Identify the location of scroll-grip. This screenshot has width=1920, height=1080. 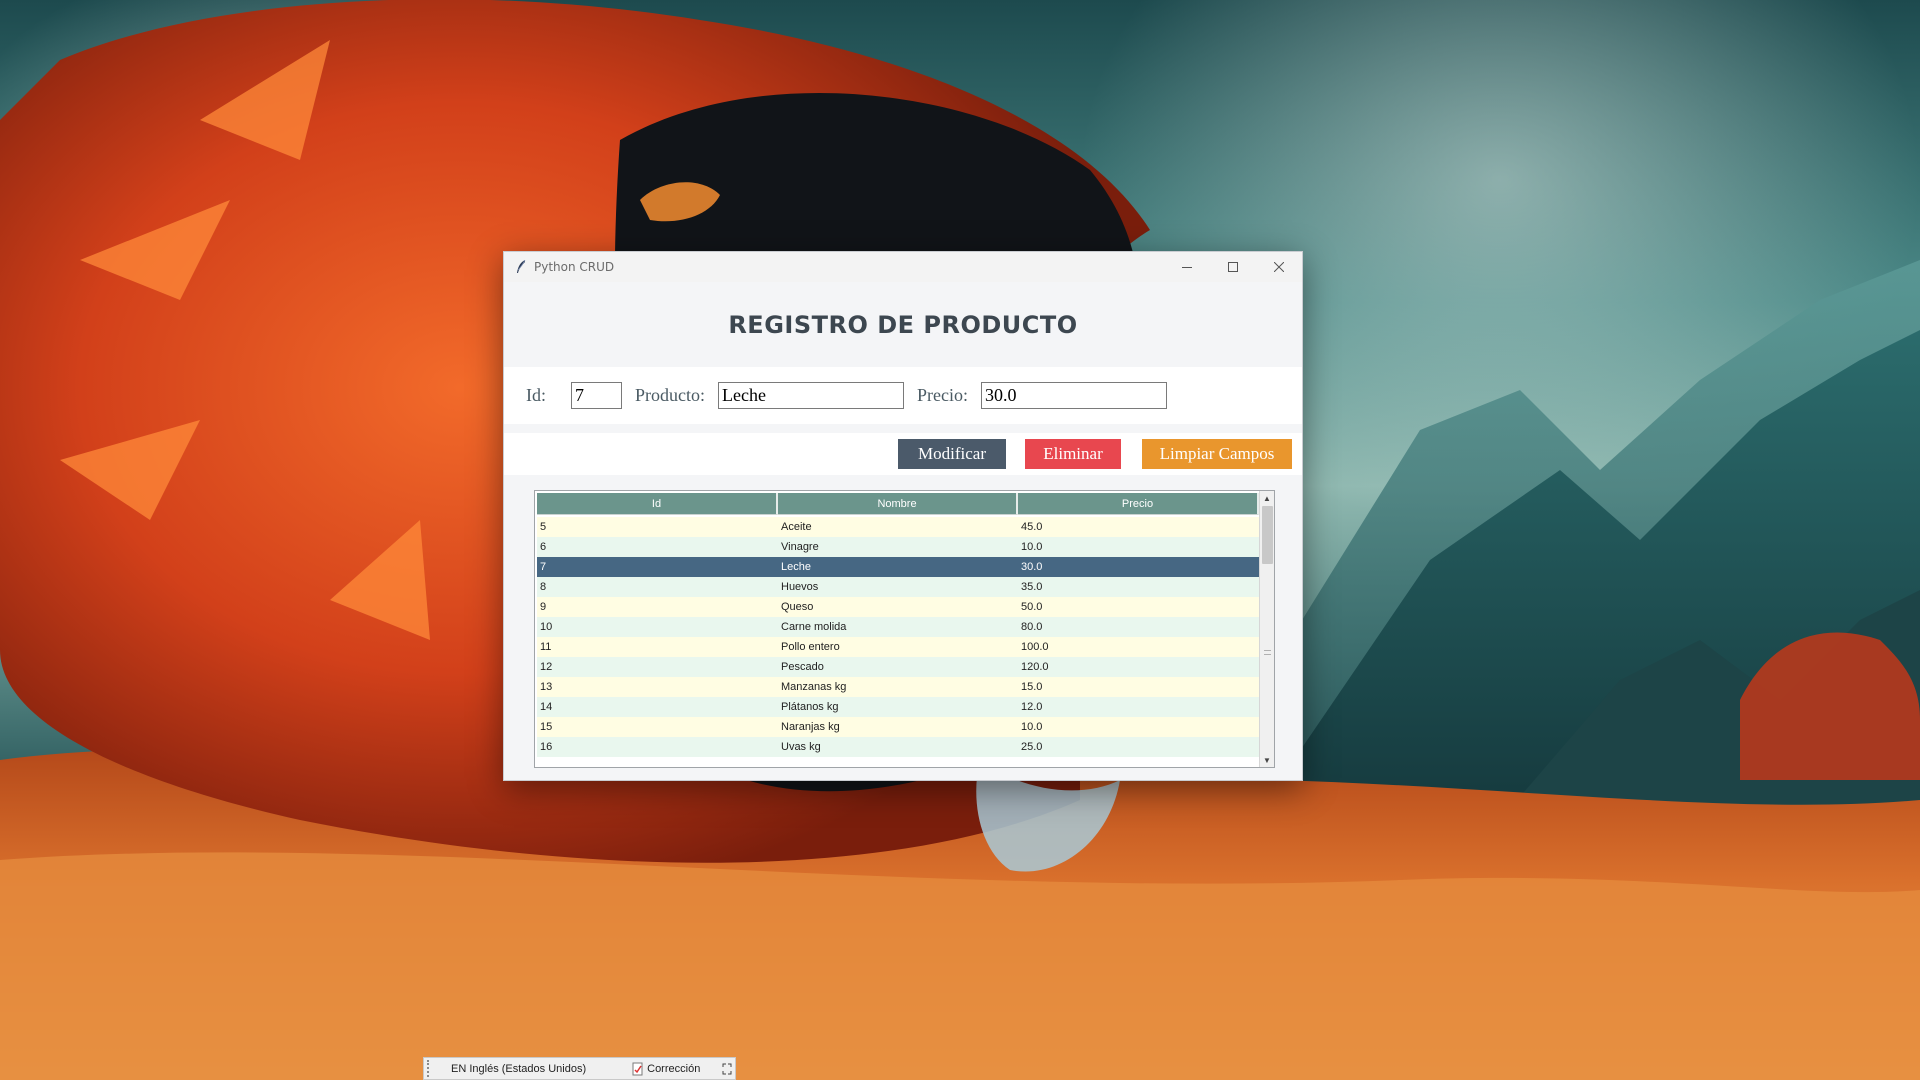
(1267, 652).